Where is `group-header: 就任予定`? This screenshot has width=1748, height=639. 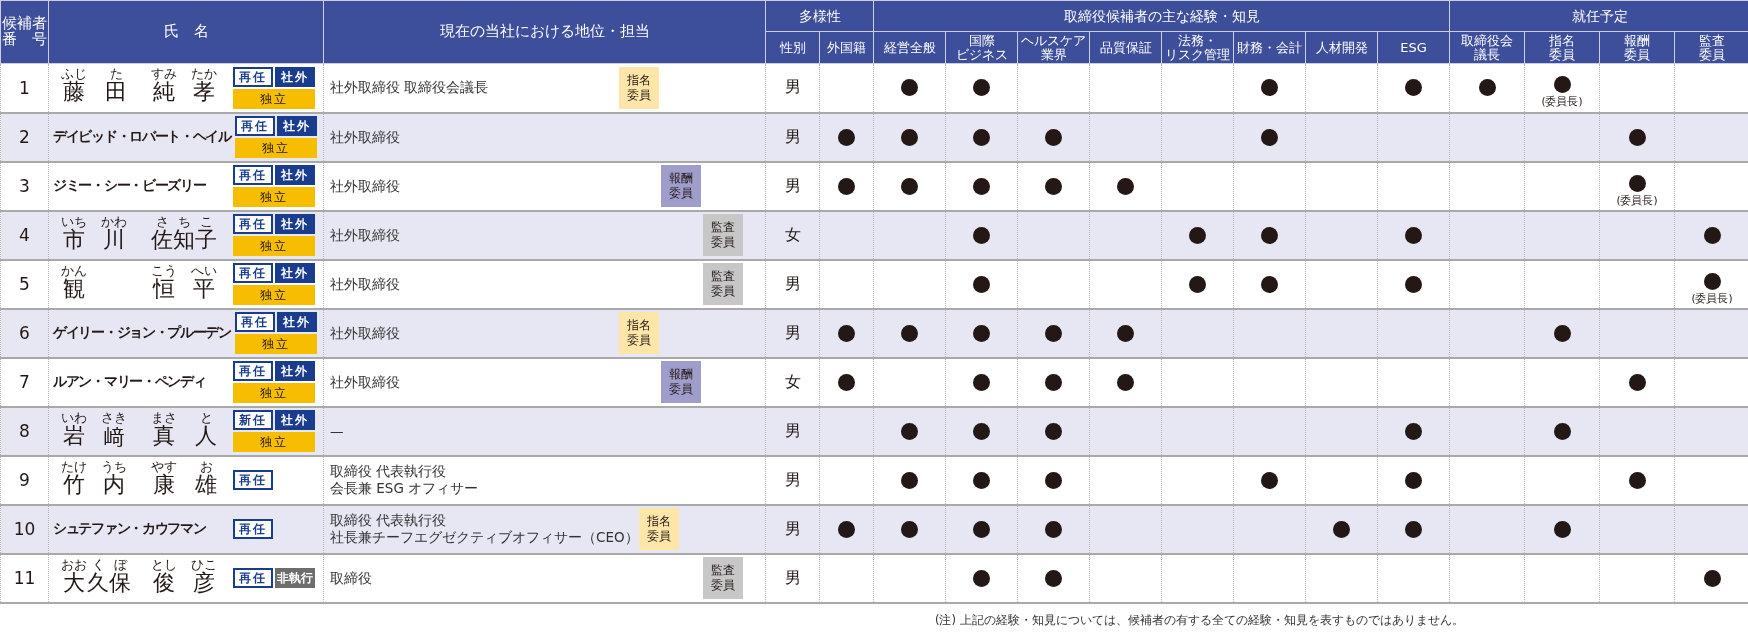
group-header: 就任予定 is located at coordinates (1598, 16).